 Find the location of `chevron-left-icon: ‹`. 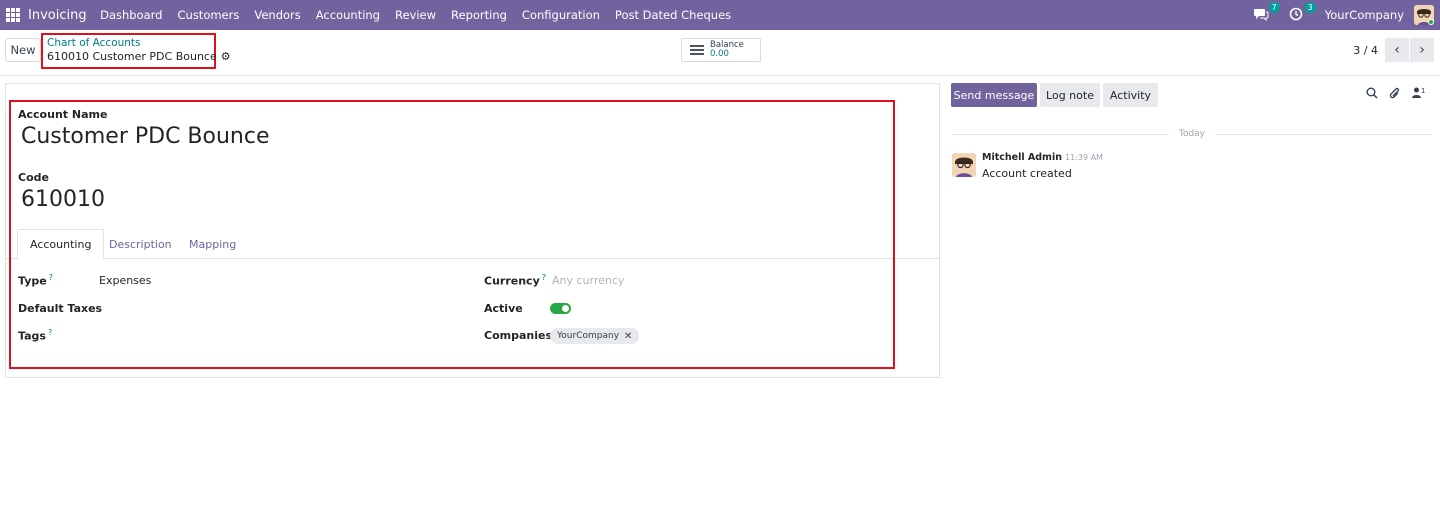

chevron-left-icon: ‹ is located at coordinates (1397, 50).